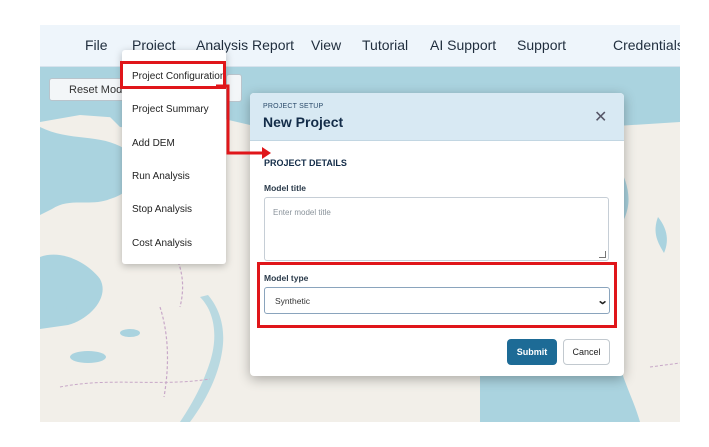  I want to click on model-title-label: Model title, so click(285, 188).